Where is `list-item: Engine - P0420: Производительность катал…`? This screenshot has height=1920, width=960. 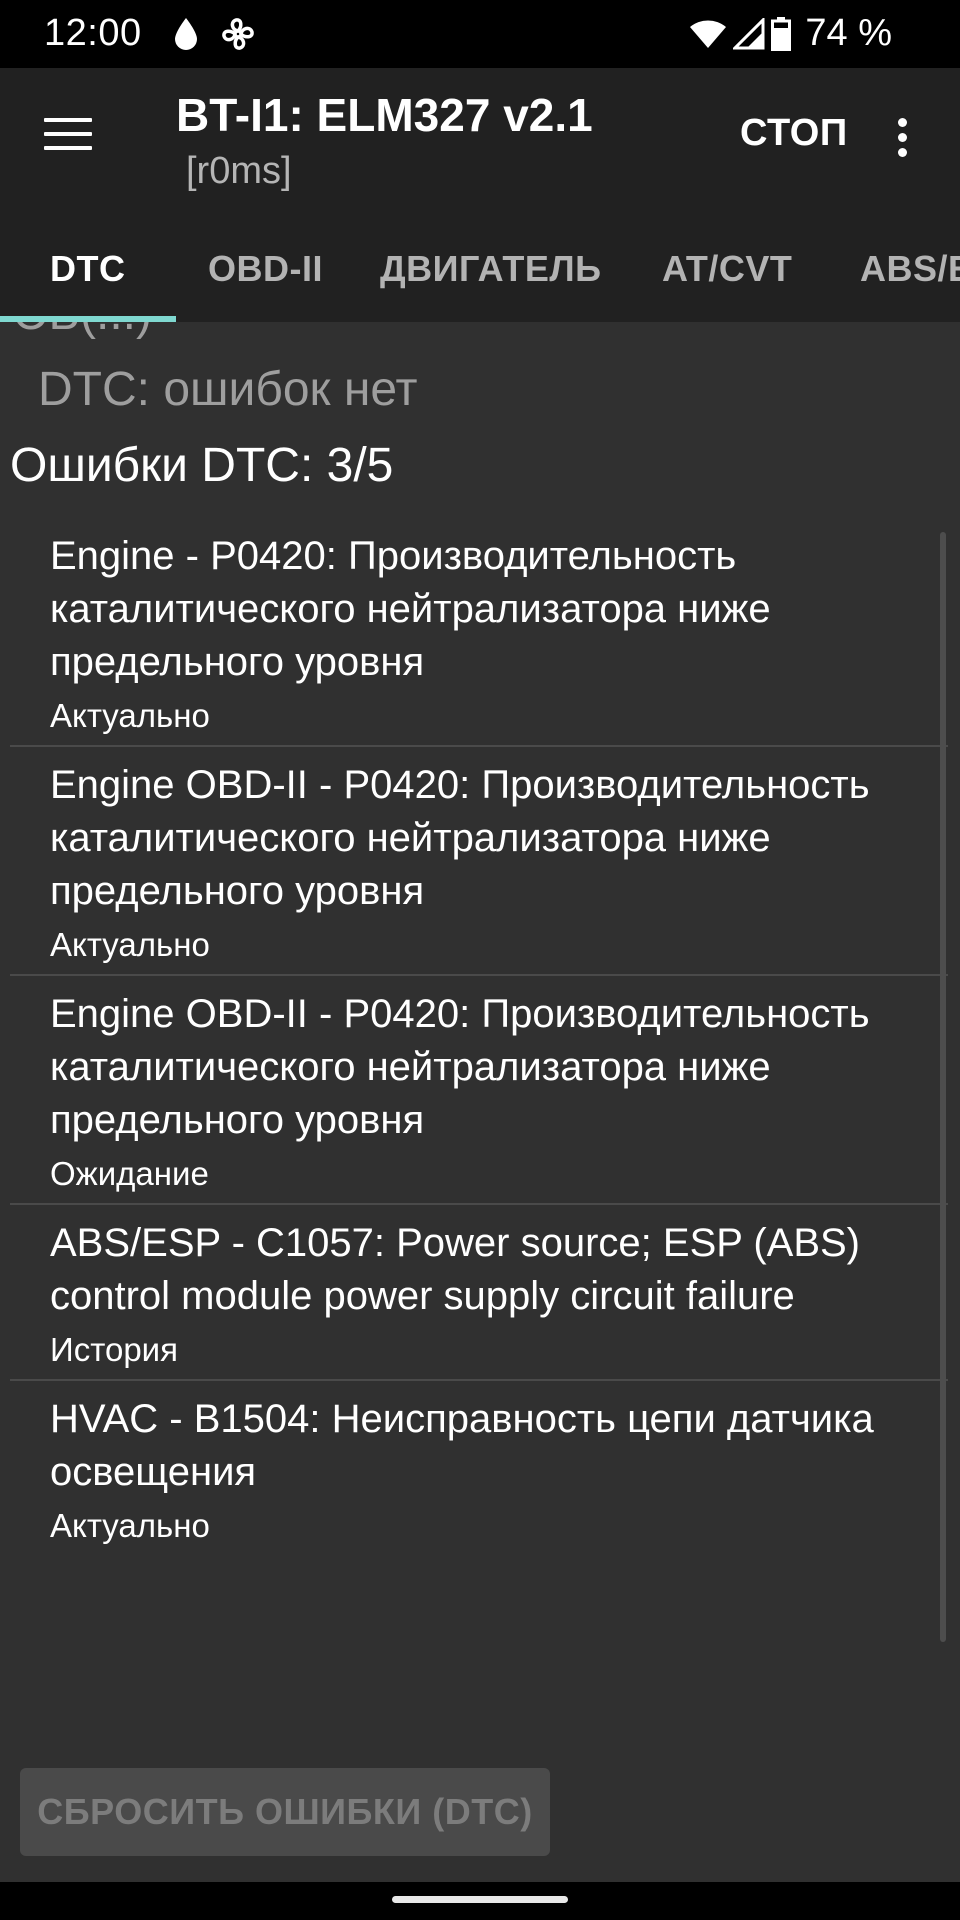
list-item: Engine - P0420: Производительность катал… is located at coordinates (479, 632).